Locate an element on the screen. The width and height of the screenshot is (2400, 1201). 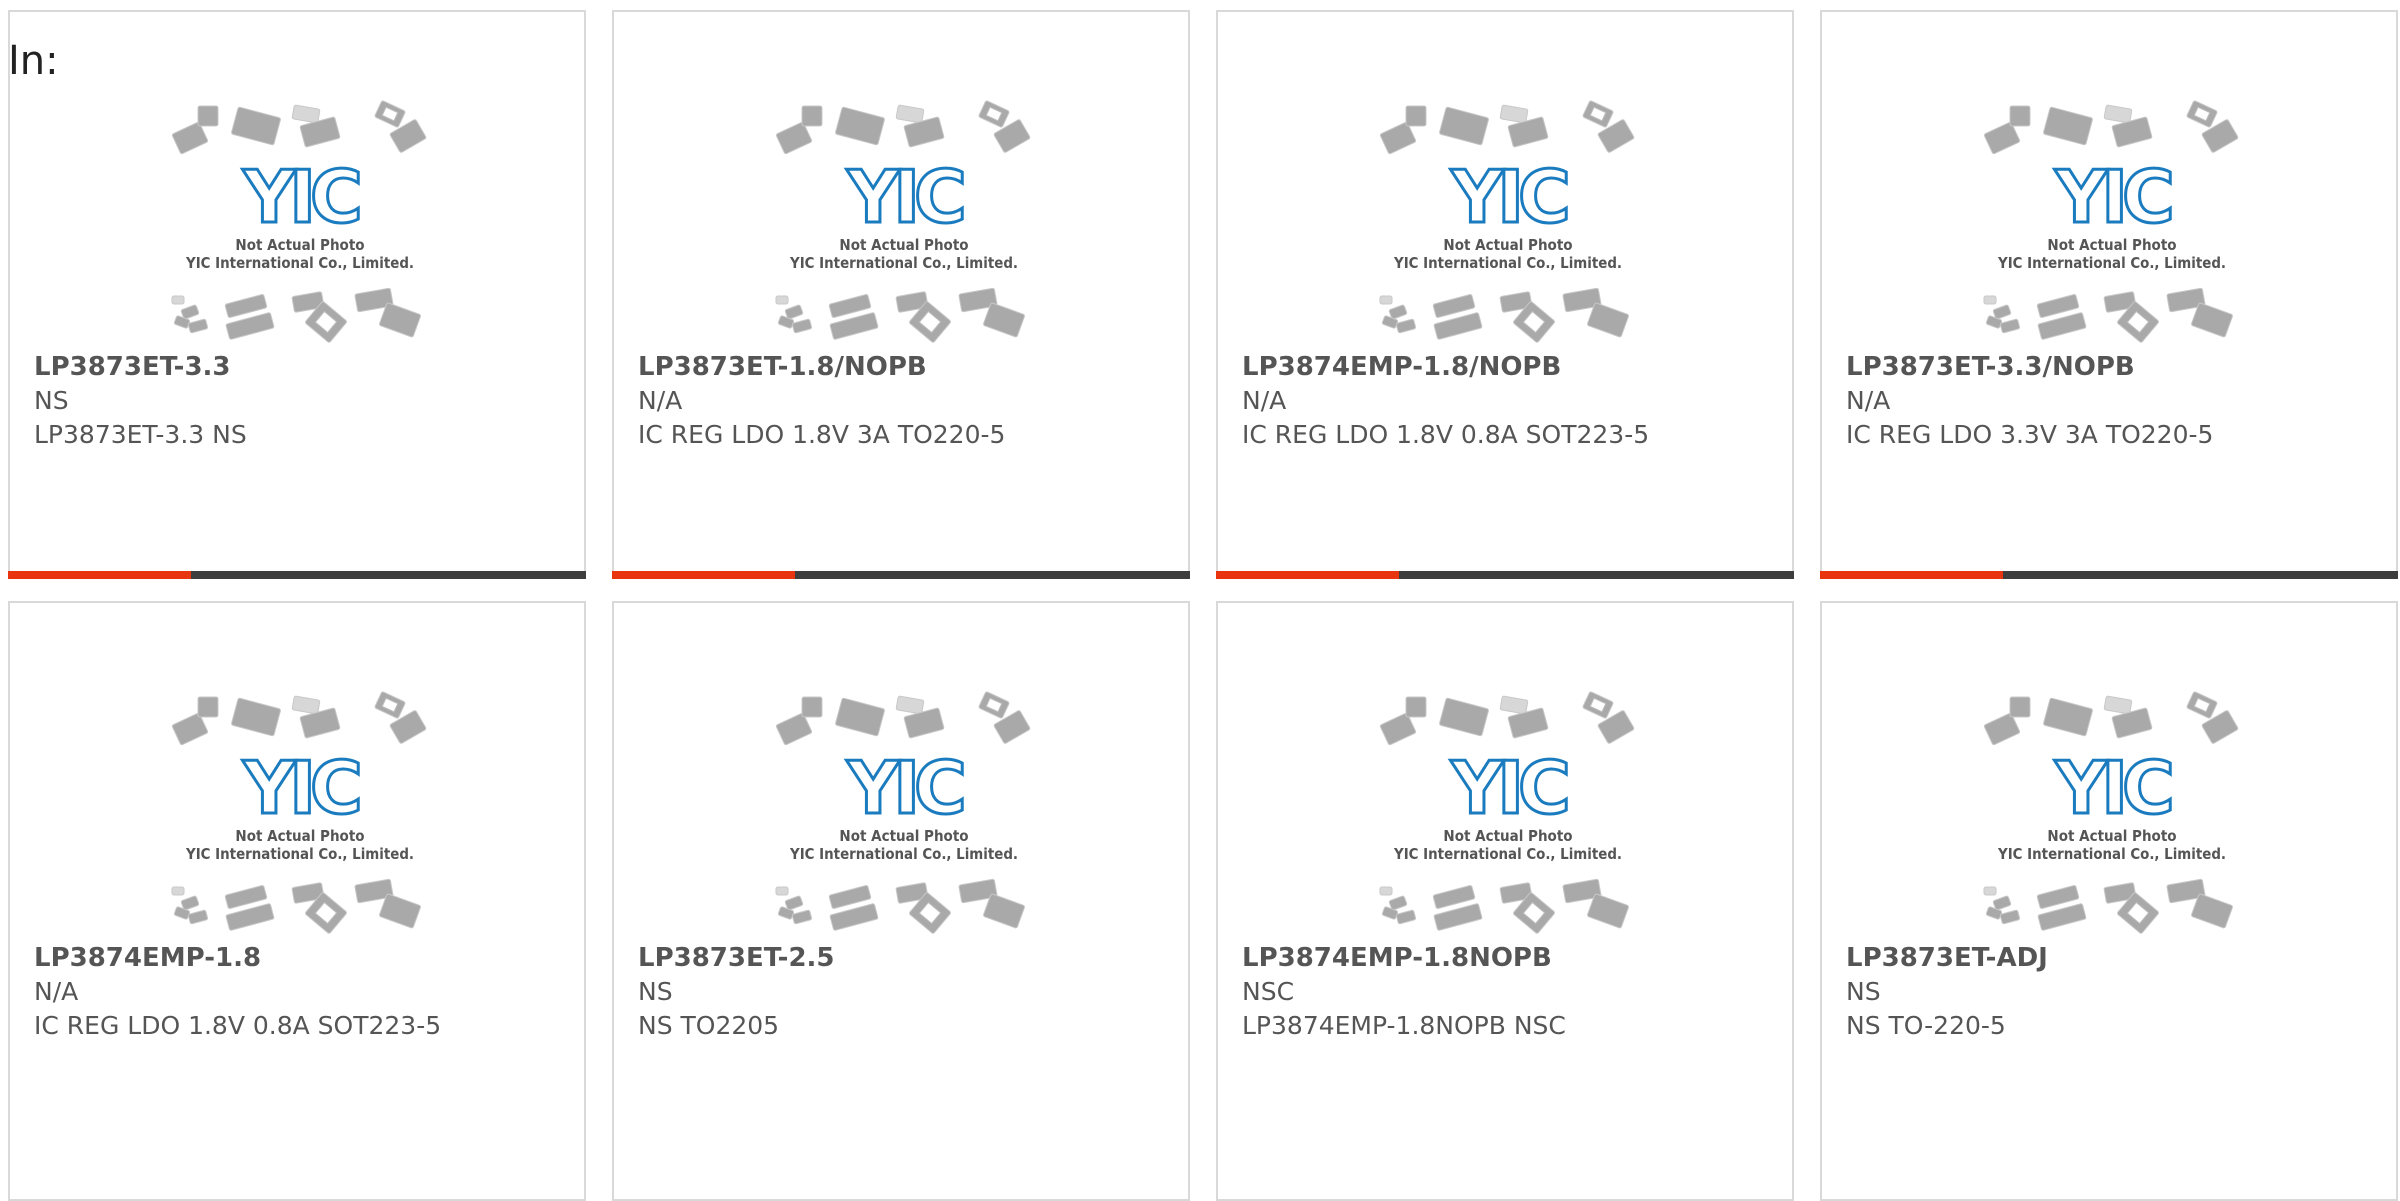
part-number: LP3873ET-3.3/NOPB is located at coordinates (2111, 367).